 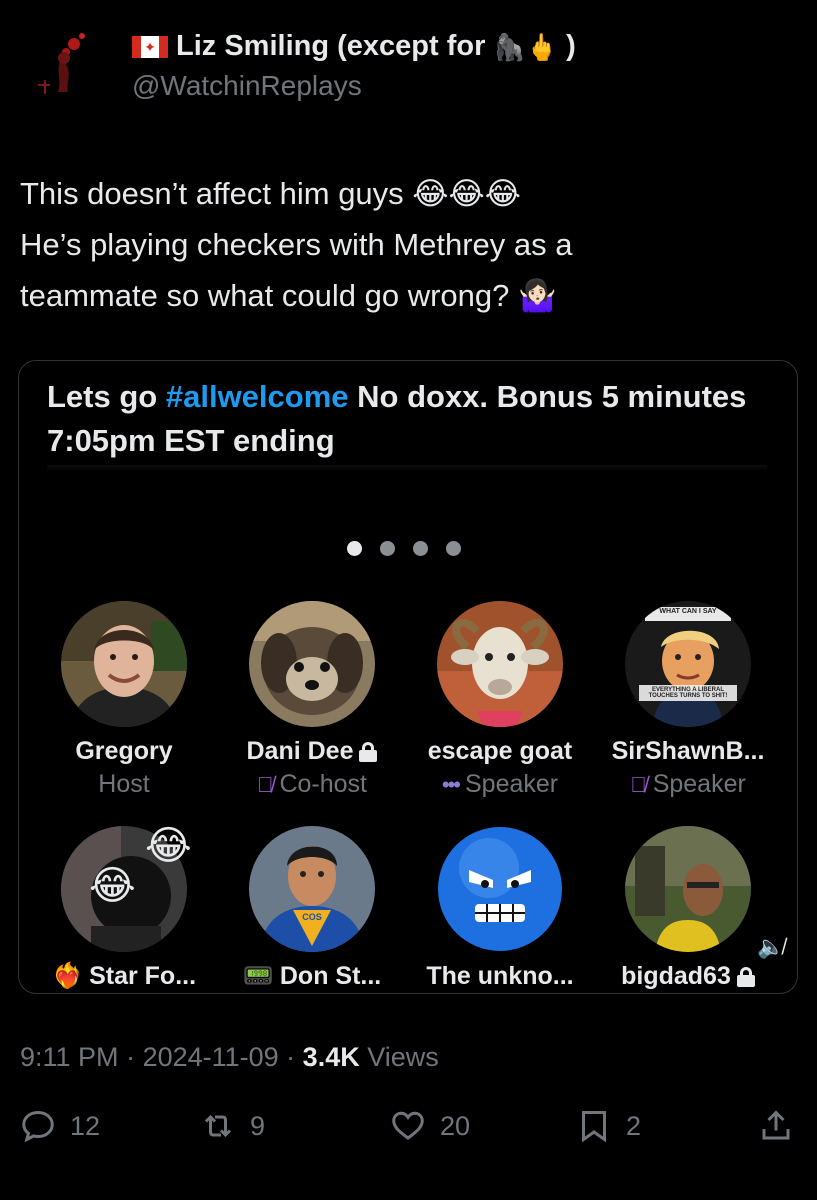 I want to click on reply-icon, so click(x=38, y=1126).